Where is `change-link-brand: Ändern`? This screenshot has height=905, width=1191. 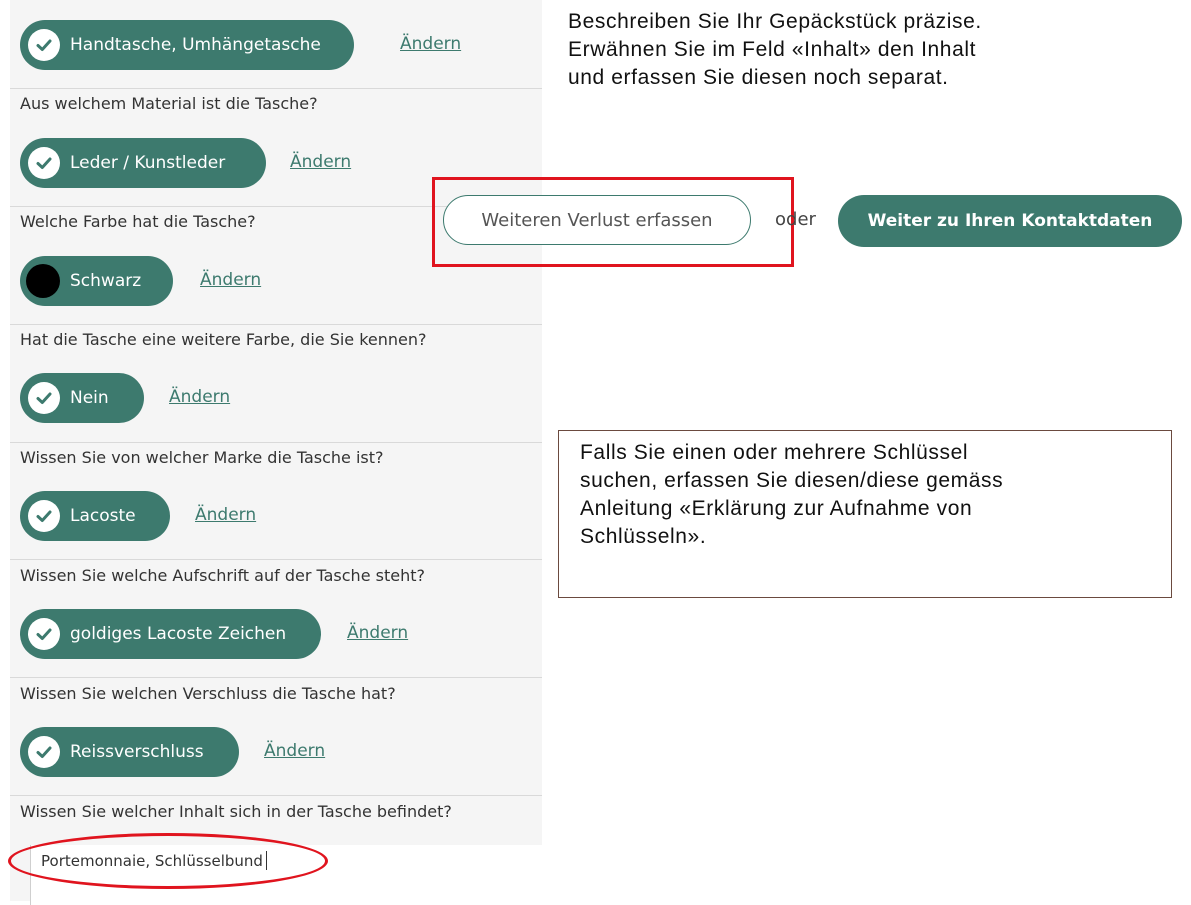 change-link-brand: Ändern is located at coordinates (225, 515).